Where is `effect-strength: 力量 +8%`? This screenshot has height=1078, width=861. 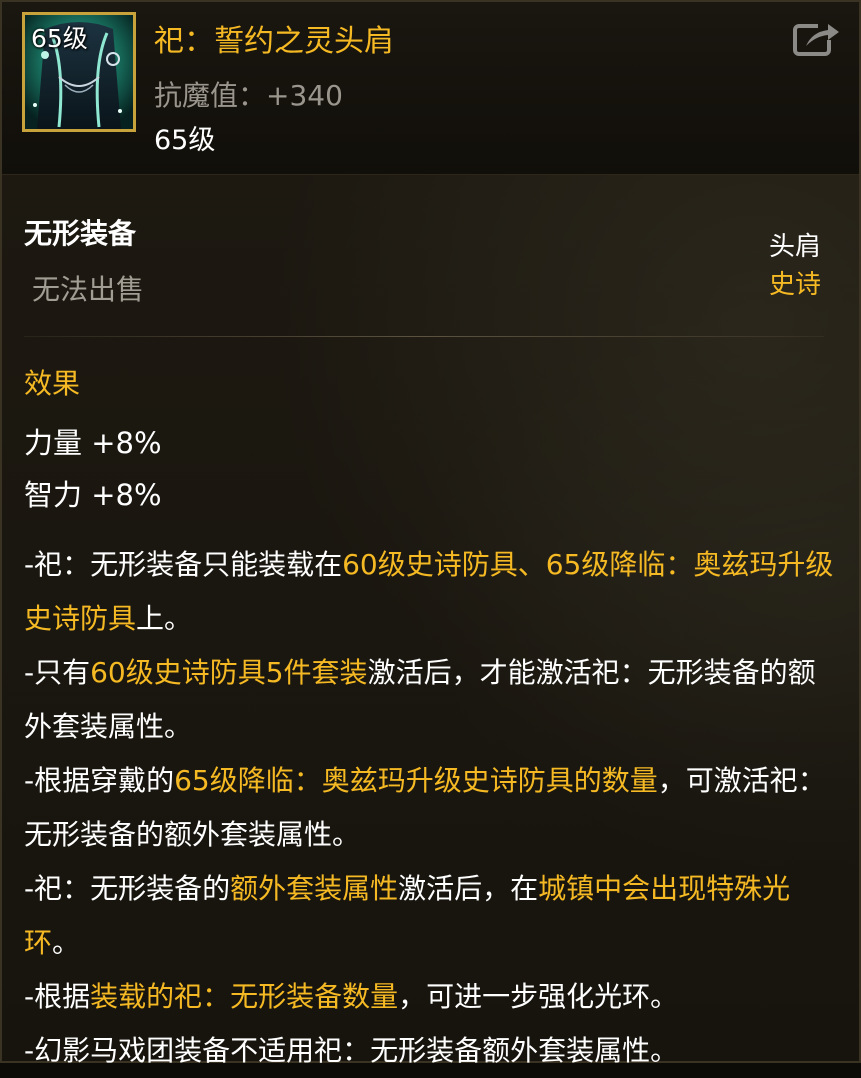
effect-strength: 力量 +8% is located at coordinates (93, 443).